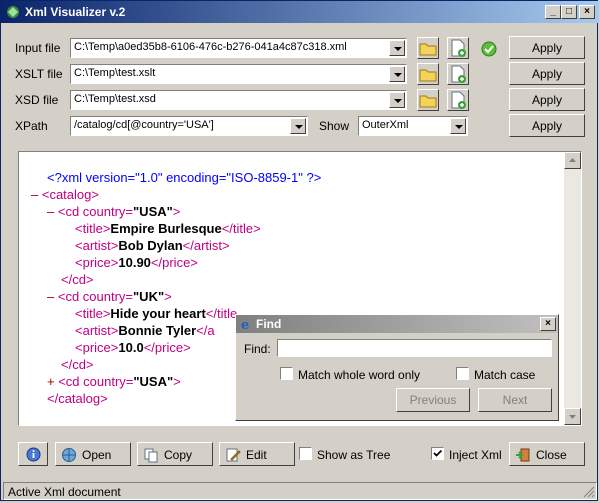 This screenshot has width=600, height=503. I want to click on xpath-label: XPath, so click(31, 126).